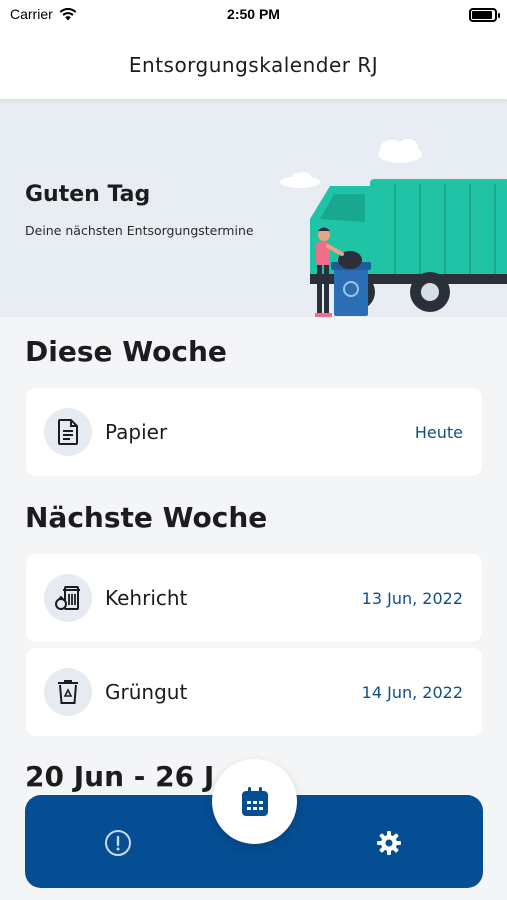  I want to click on pickup-card-gruengut: Grüngut 14 Jun, 2022, so click(254, 692).